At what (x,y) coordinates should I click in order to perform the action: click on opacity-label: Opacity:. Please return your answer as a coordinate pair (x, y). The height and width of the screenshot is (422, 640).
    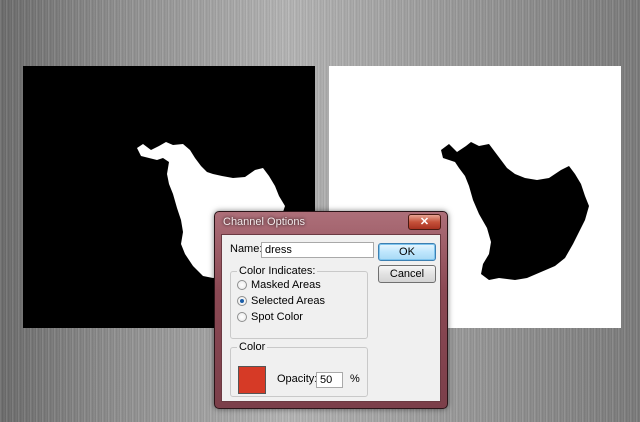
    Looking at the image, I should click on (297, 379).